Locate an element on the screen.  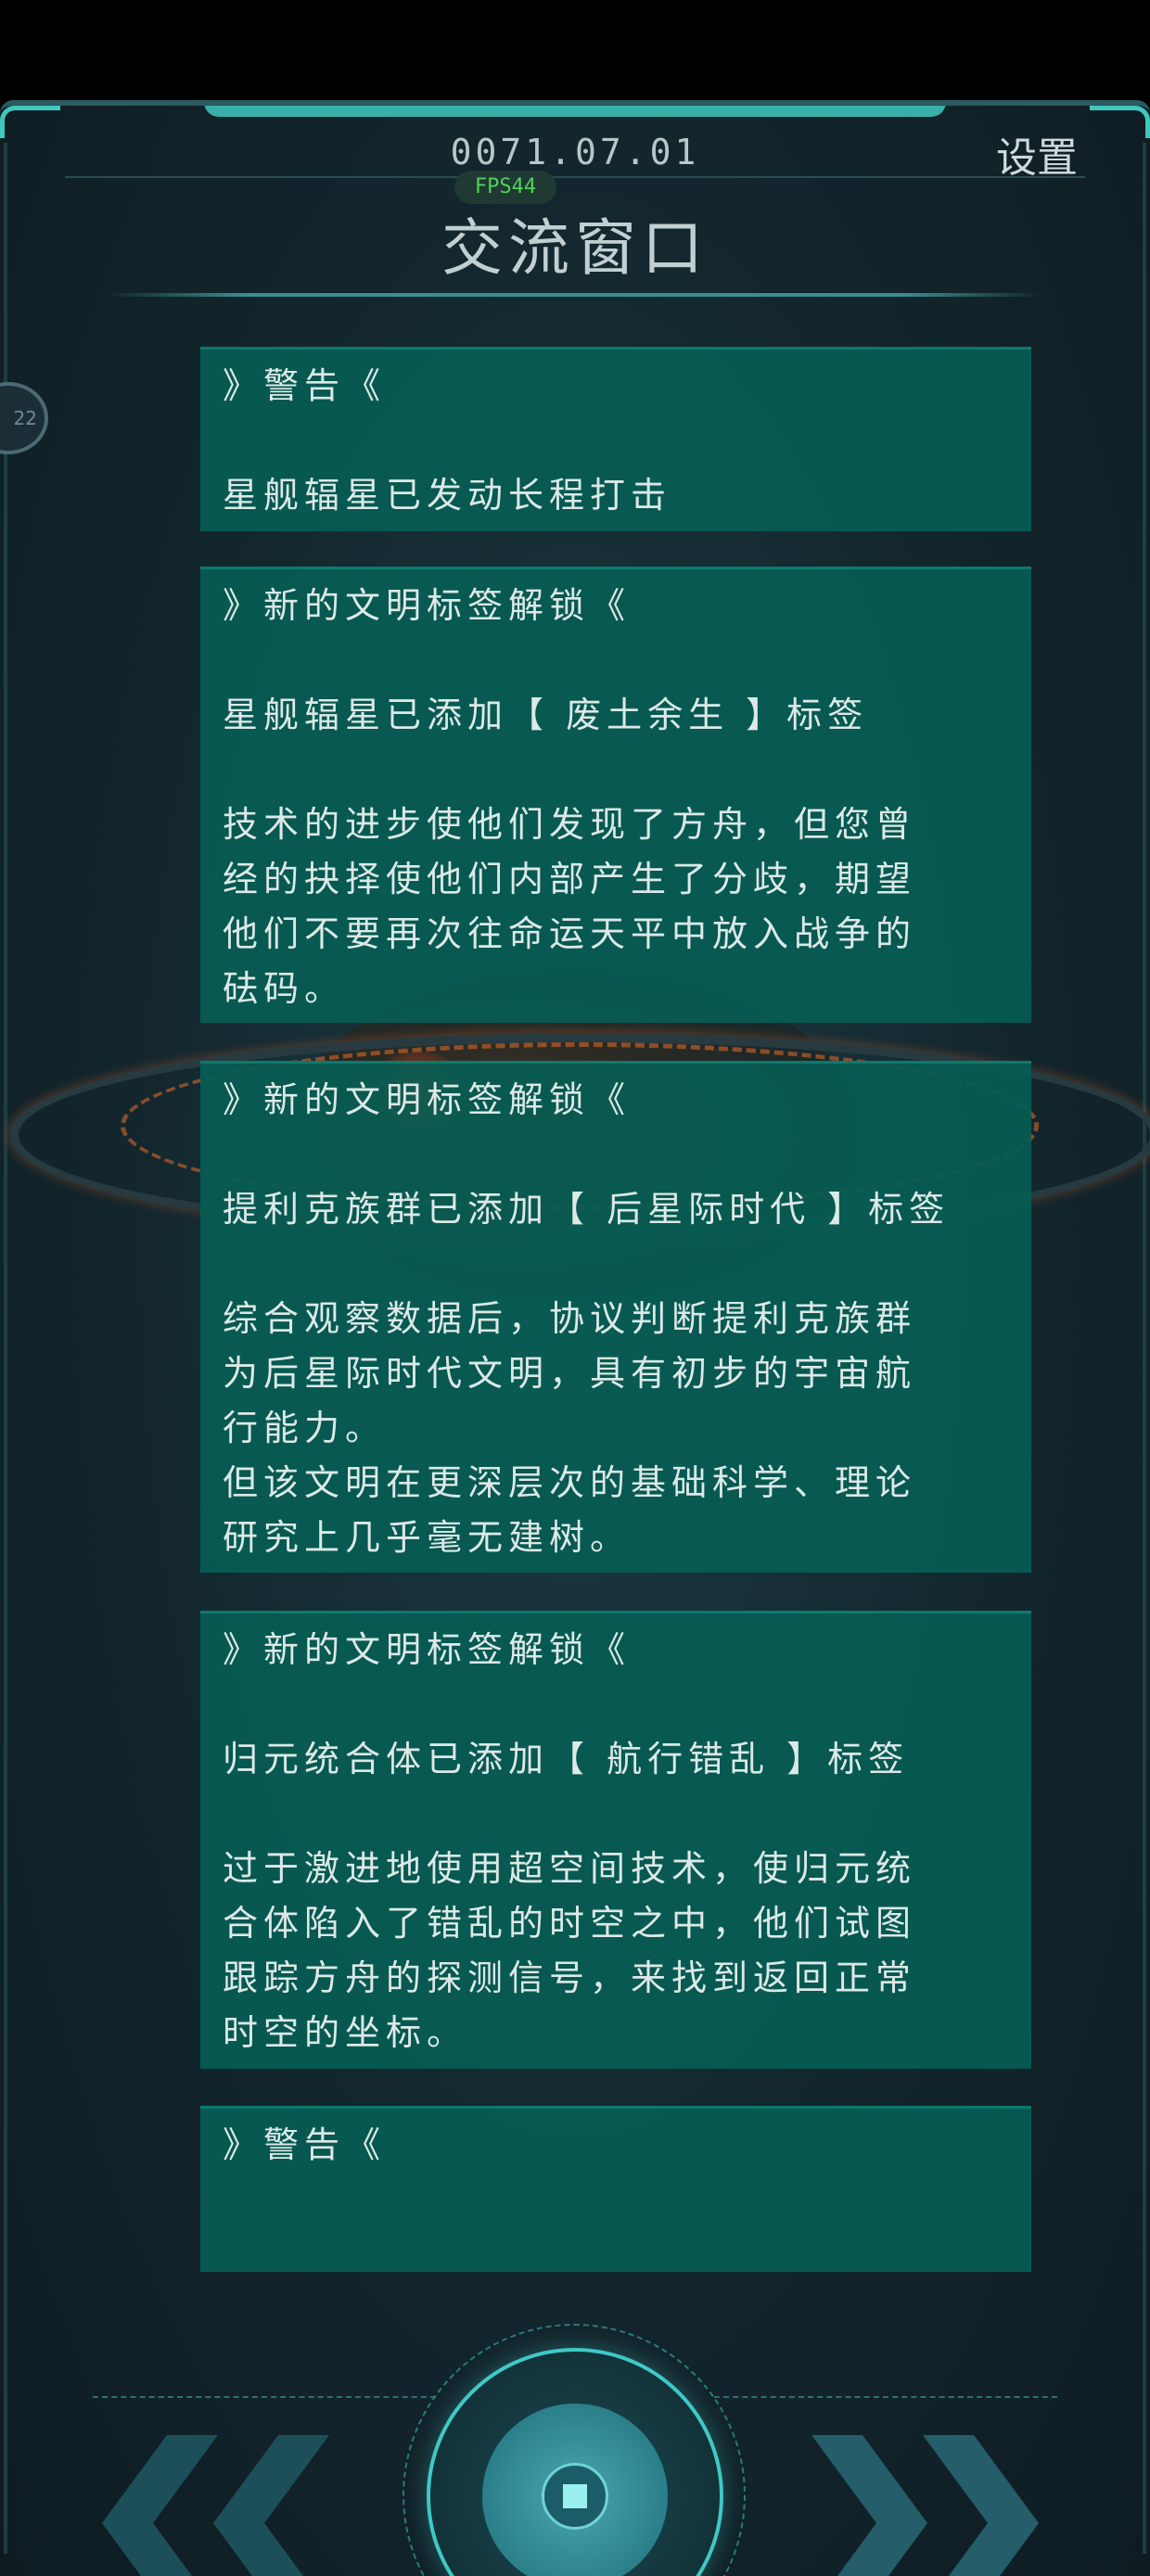
message-line: 经的抉择使他们内部产生了分歧，期望 is located at coordinates (570, 879).